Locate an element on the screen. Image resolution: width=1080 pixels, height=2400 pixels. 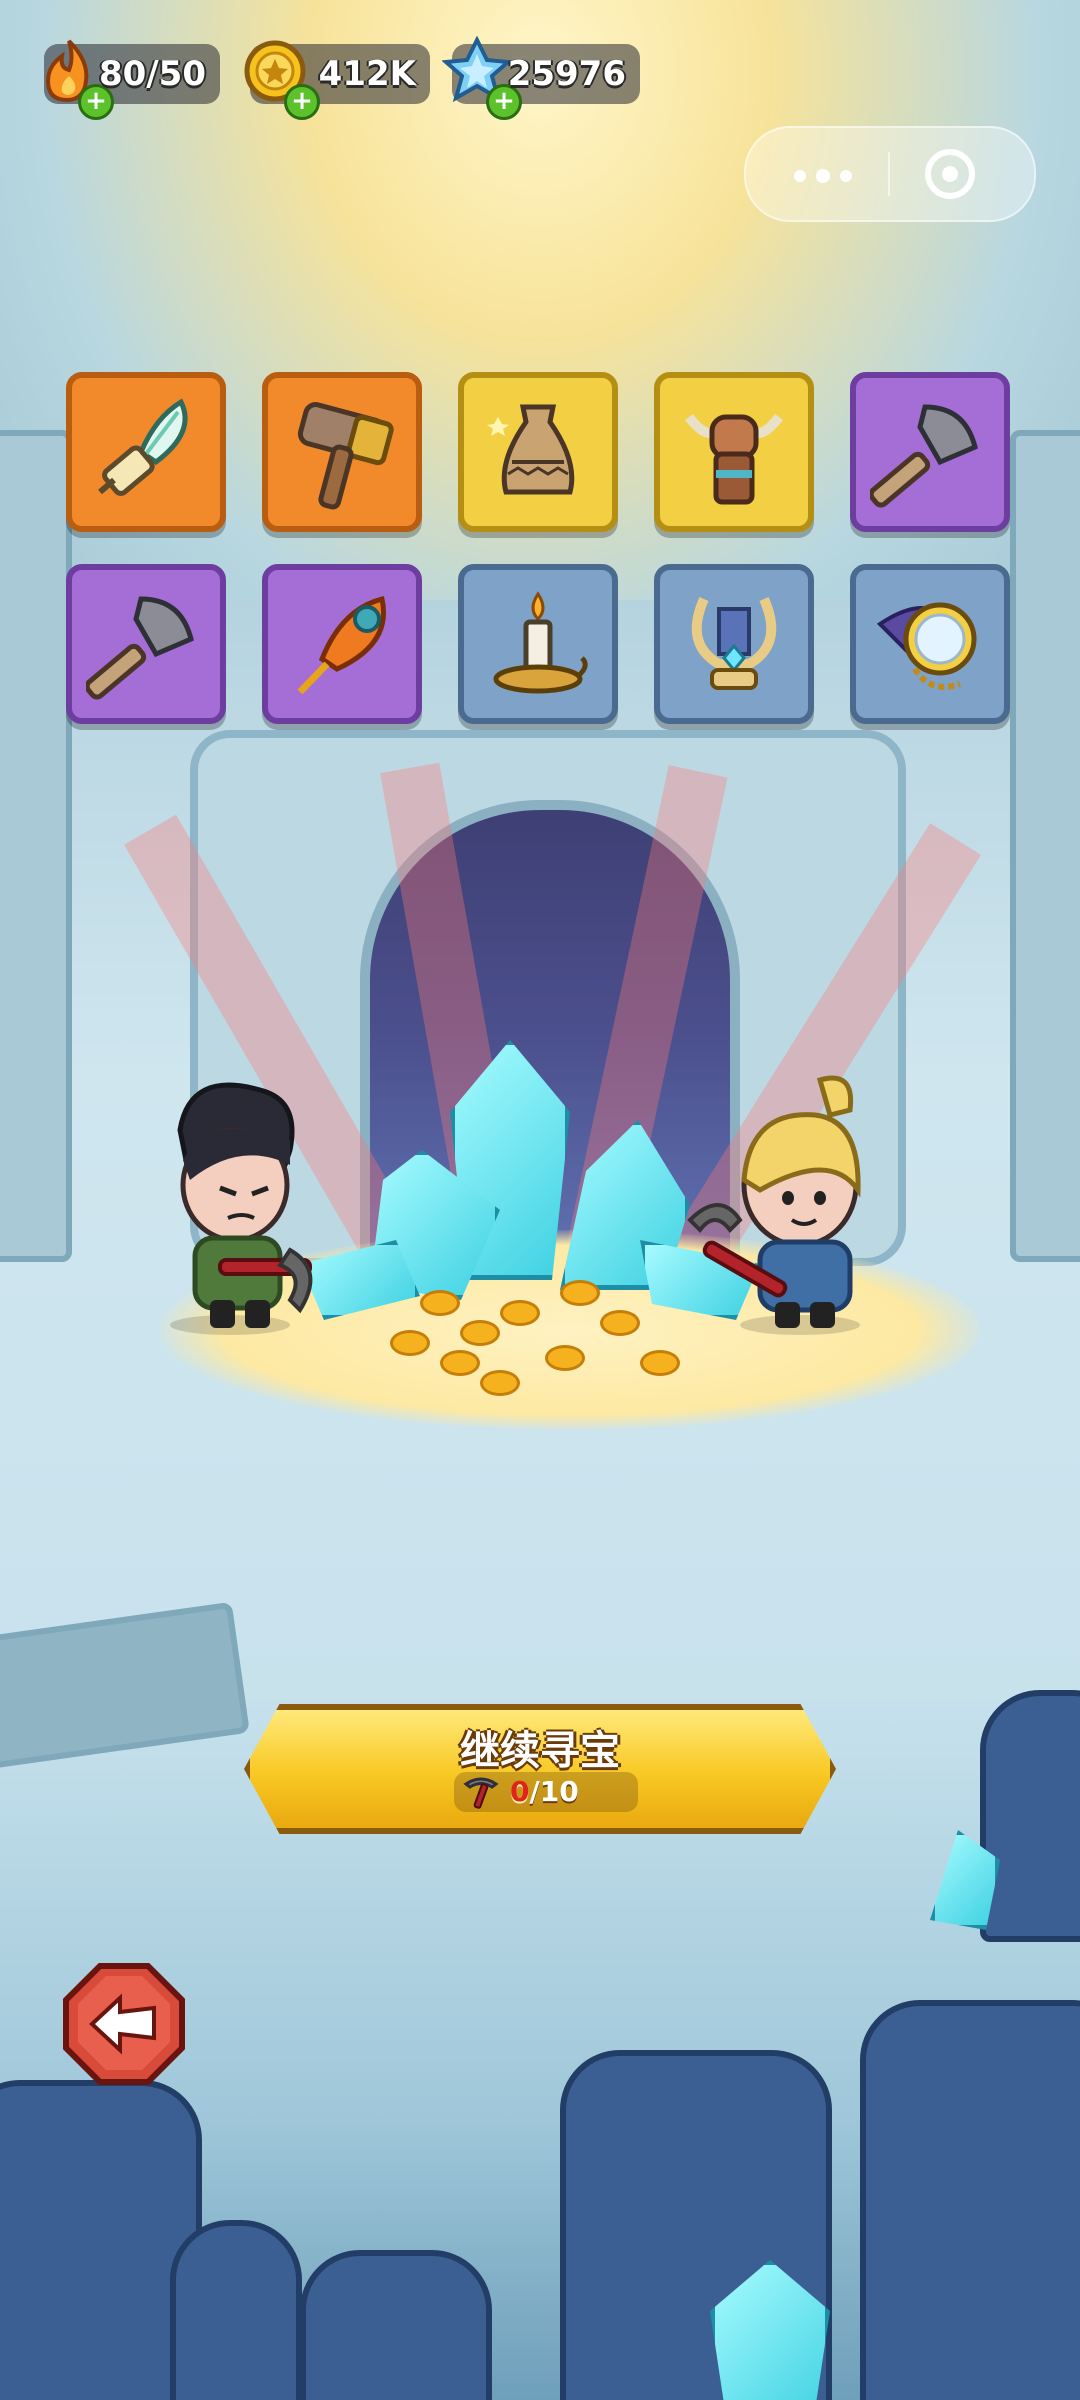
feather-quill-icon is located at coordinates (143, 447).